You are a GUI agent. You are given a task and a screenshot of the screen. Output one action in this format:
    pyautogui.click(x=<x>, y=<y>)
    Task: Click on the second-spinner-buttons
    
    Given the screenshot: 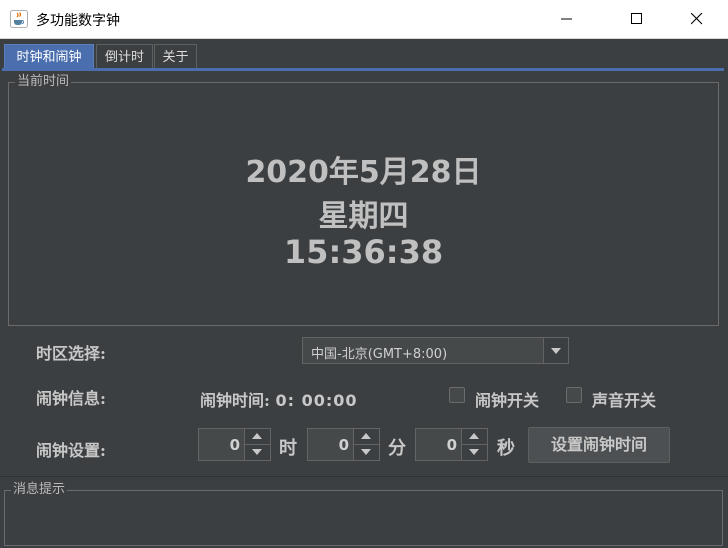 What is the action you would take?
    pyautogui.click(x=474, y=444)
    